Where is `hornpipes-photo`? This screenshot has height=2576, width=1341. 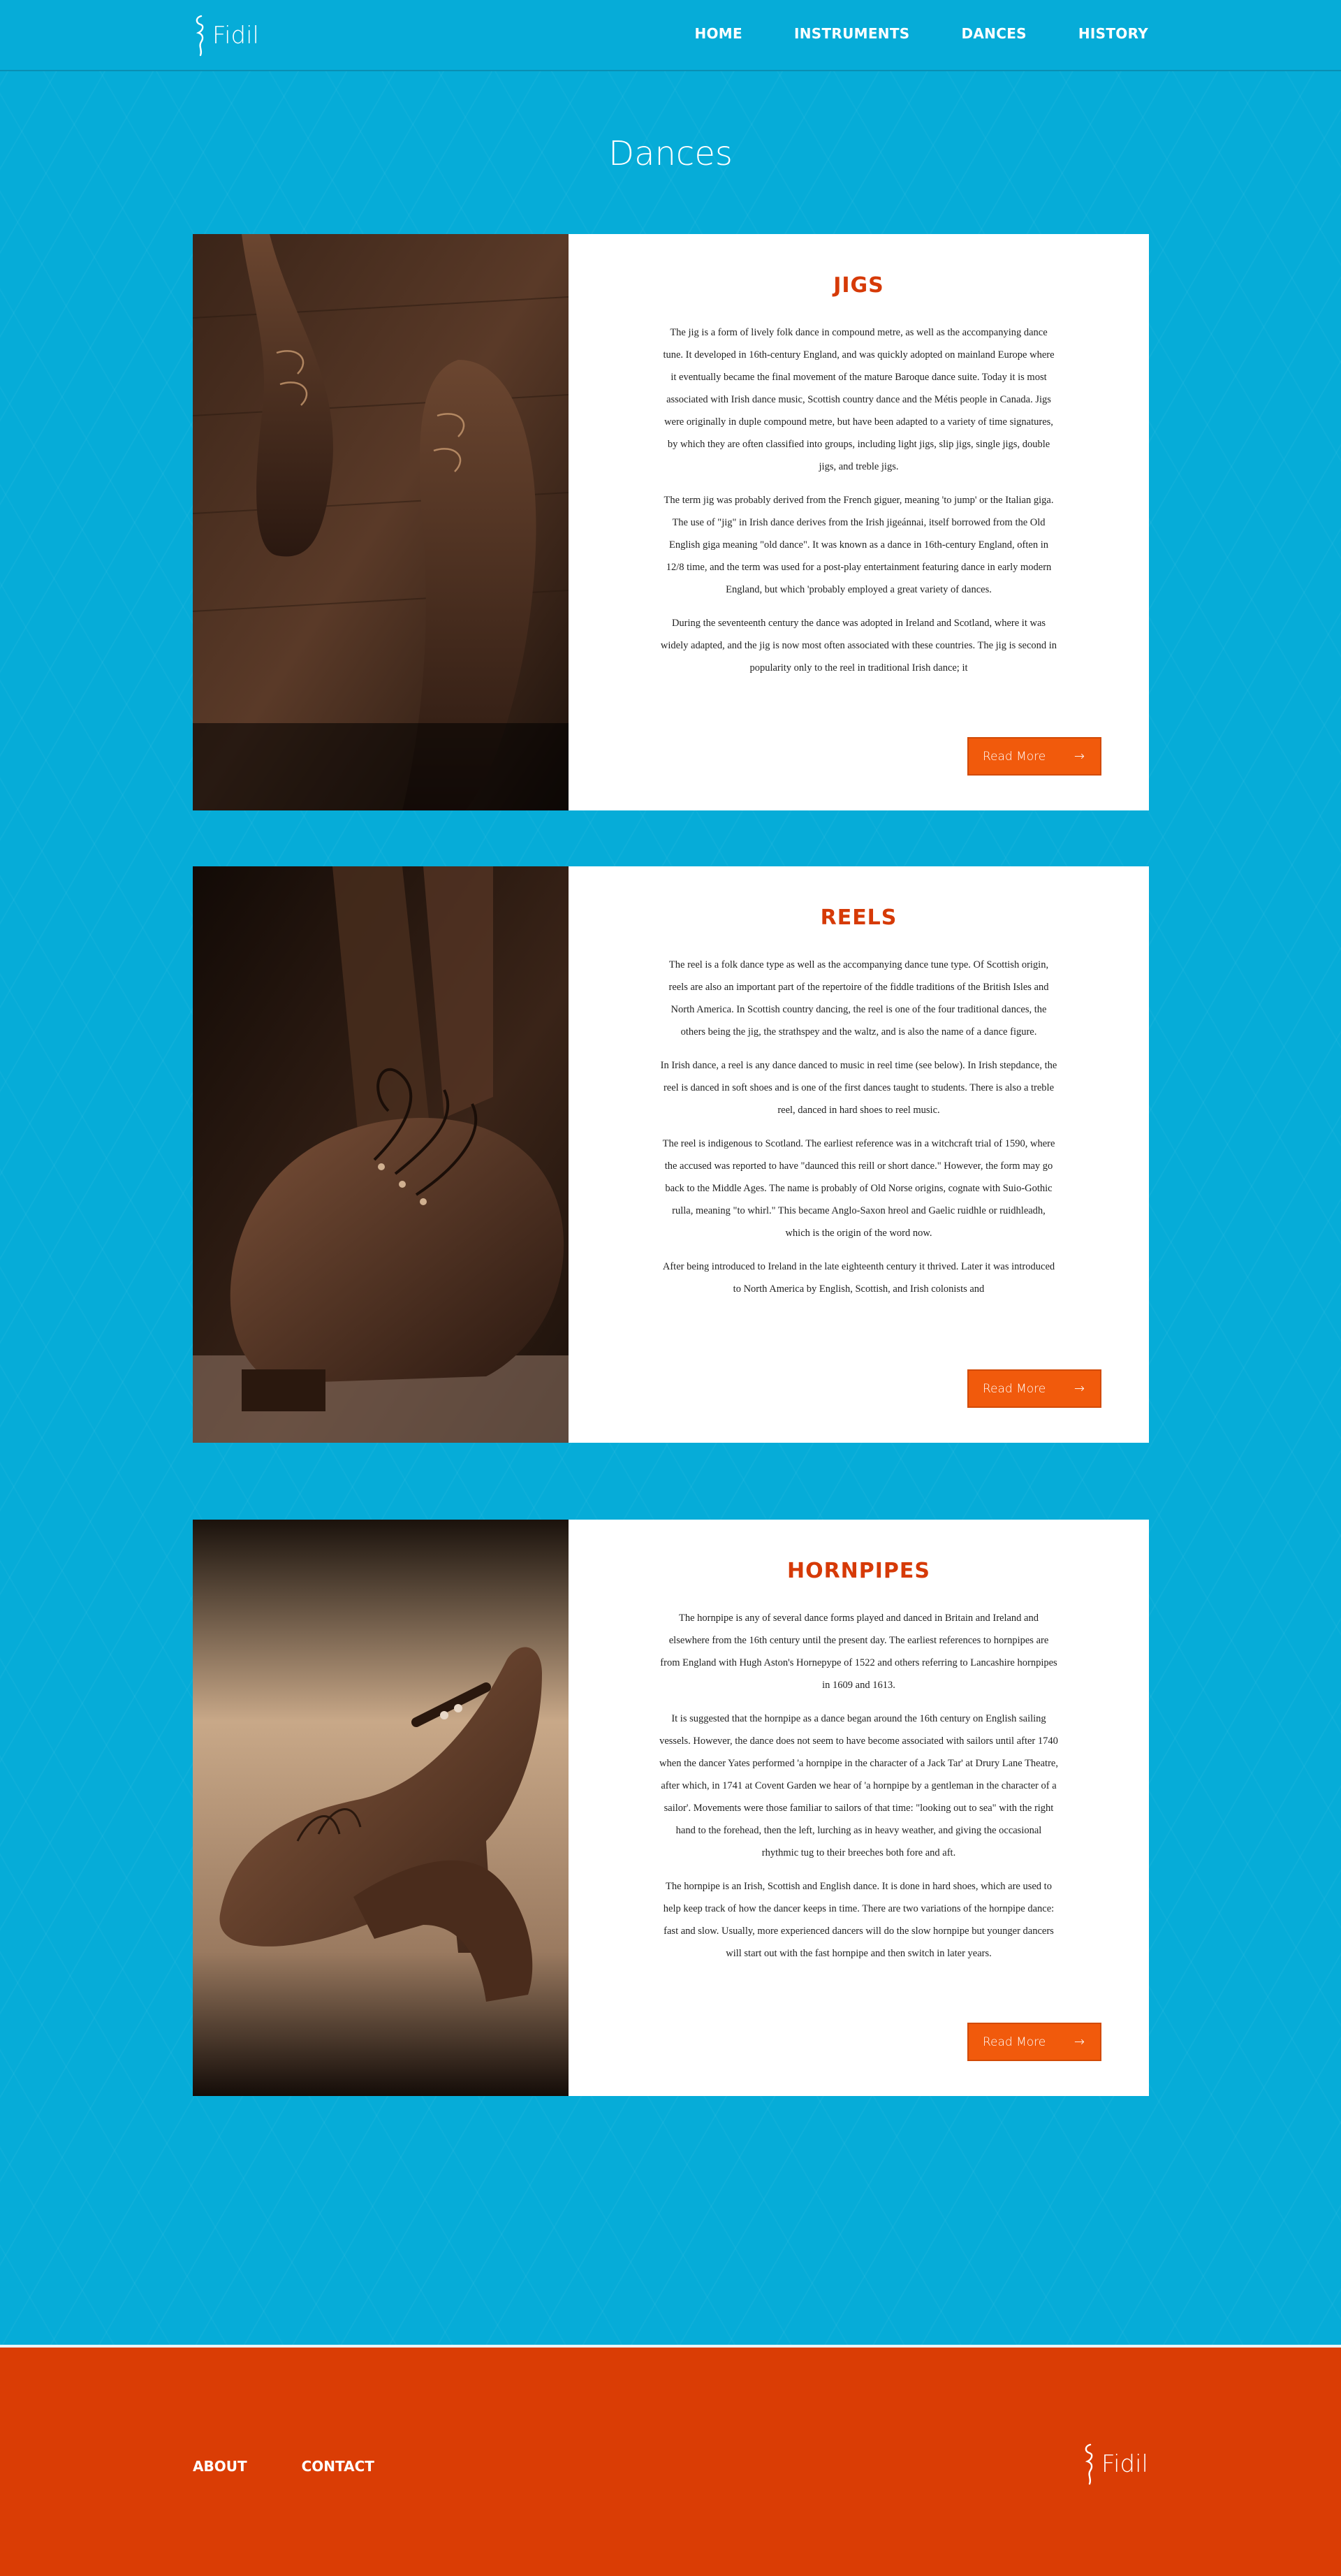 hornpipes-photo is located at coordinates (381, 1808).